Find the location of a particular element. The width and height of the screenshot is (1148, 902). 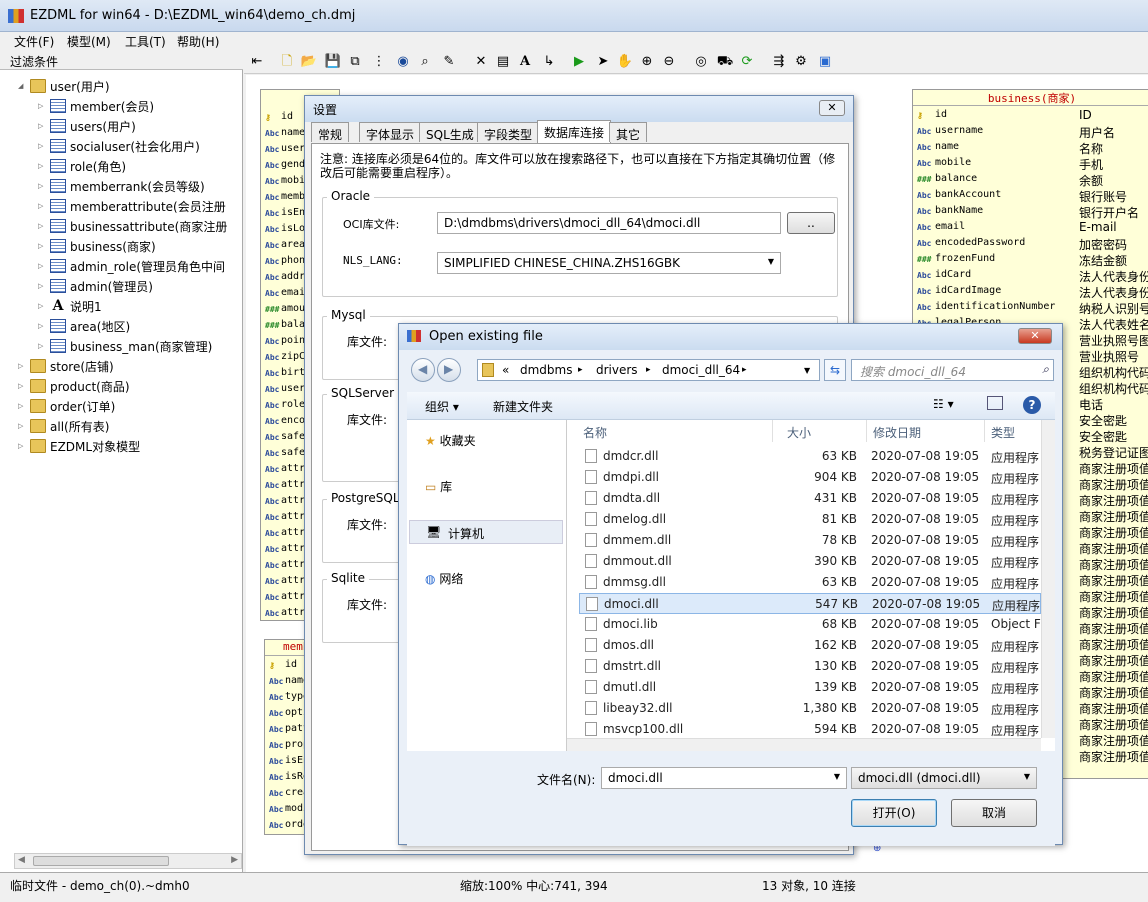

tree-item: ▷ admin_role(管理员角色中间 is located at coordinates (140, 266).